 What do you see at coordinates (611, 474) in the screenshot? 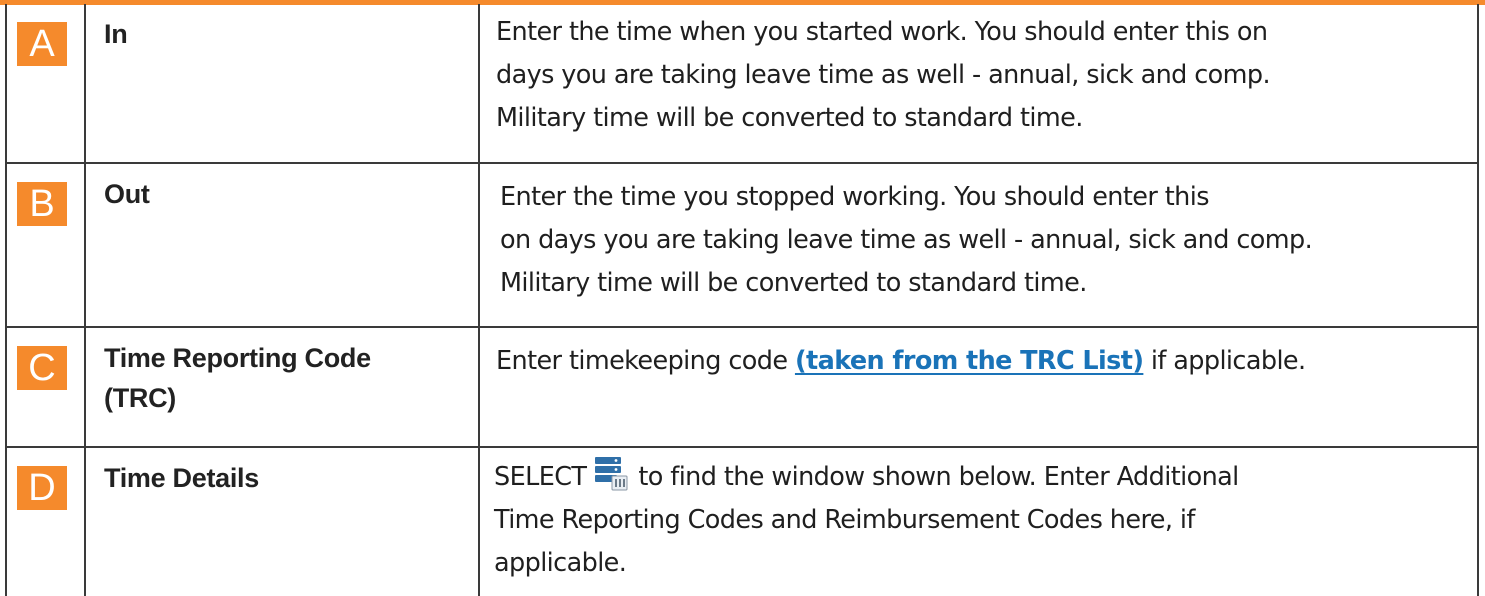
I see `time-details-icon` at bounding box center [611, 474].